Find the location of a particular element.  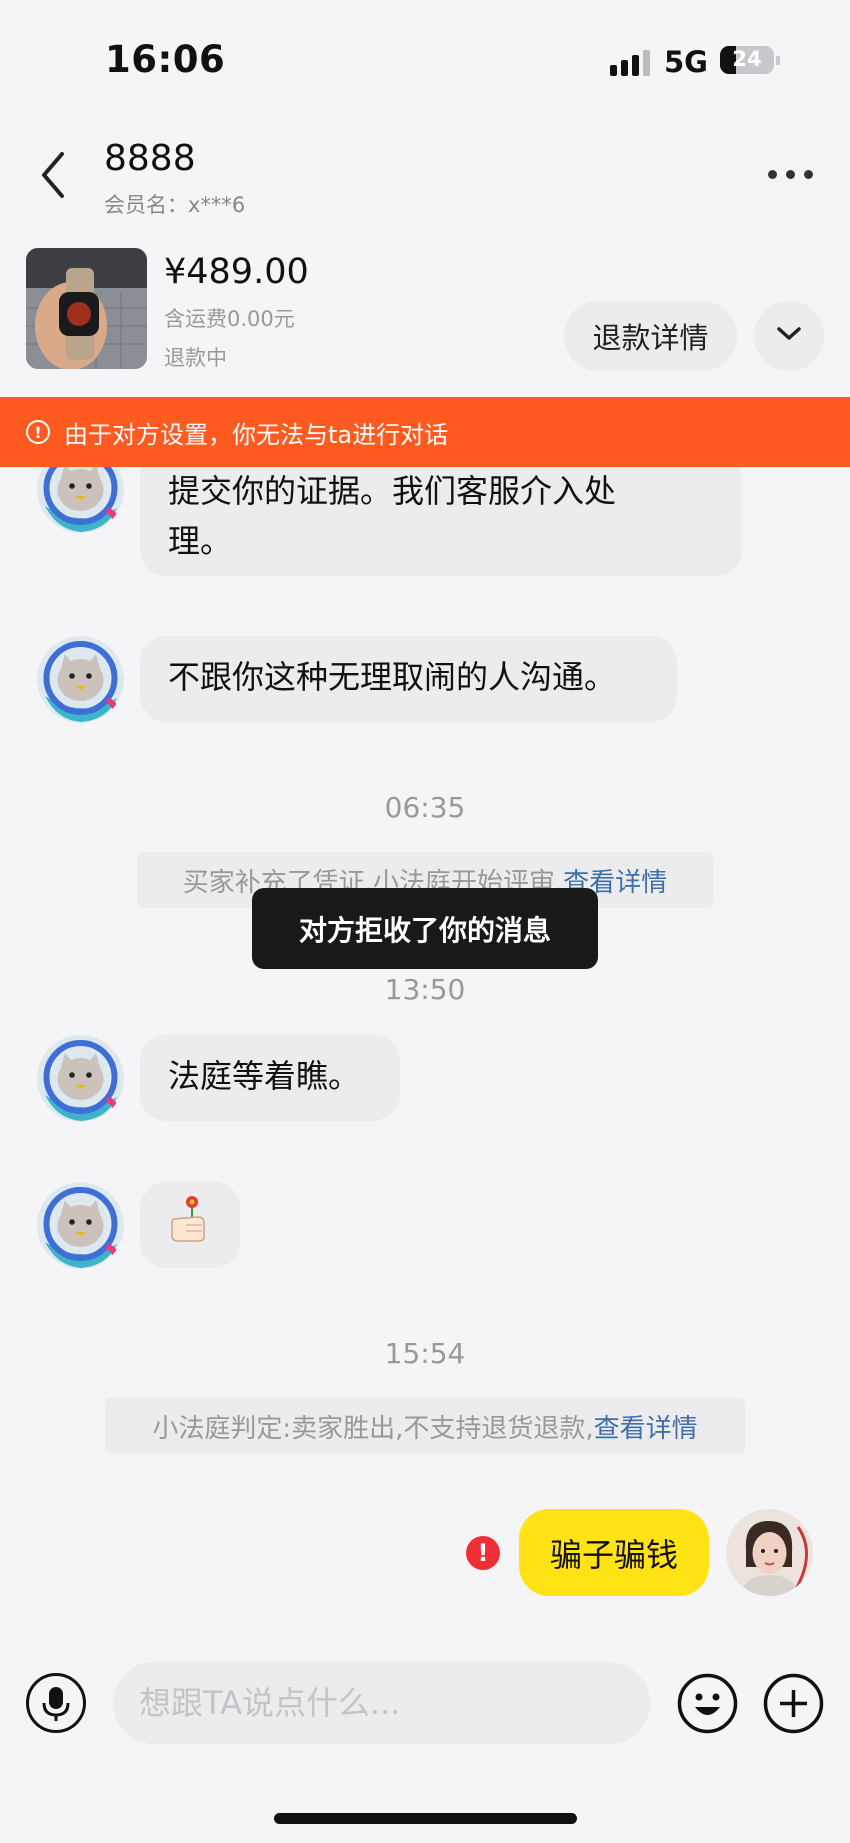

microphone-icon is located at coordinates (56, 1703).